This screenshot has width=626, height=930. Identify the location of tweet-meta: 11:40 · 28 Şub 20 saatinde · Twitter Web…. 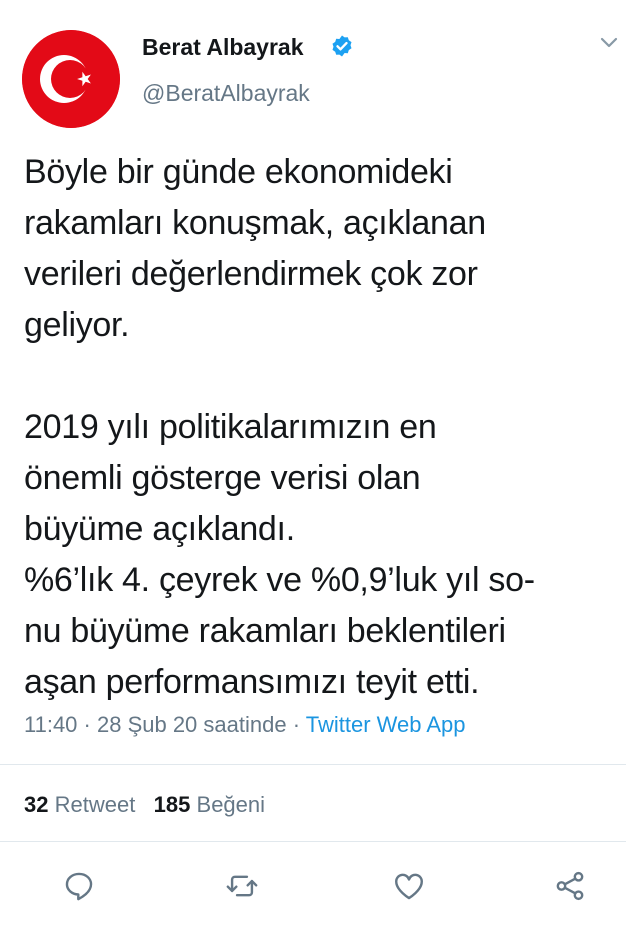
(245, 725).